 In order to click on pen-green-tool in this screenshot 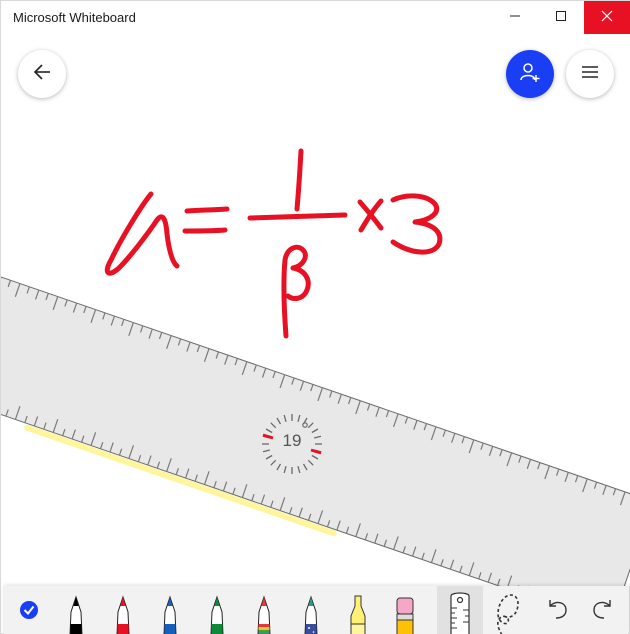, I will do `click(217, 610)`.